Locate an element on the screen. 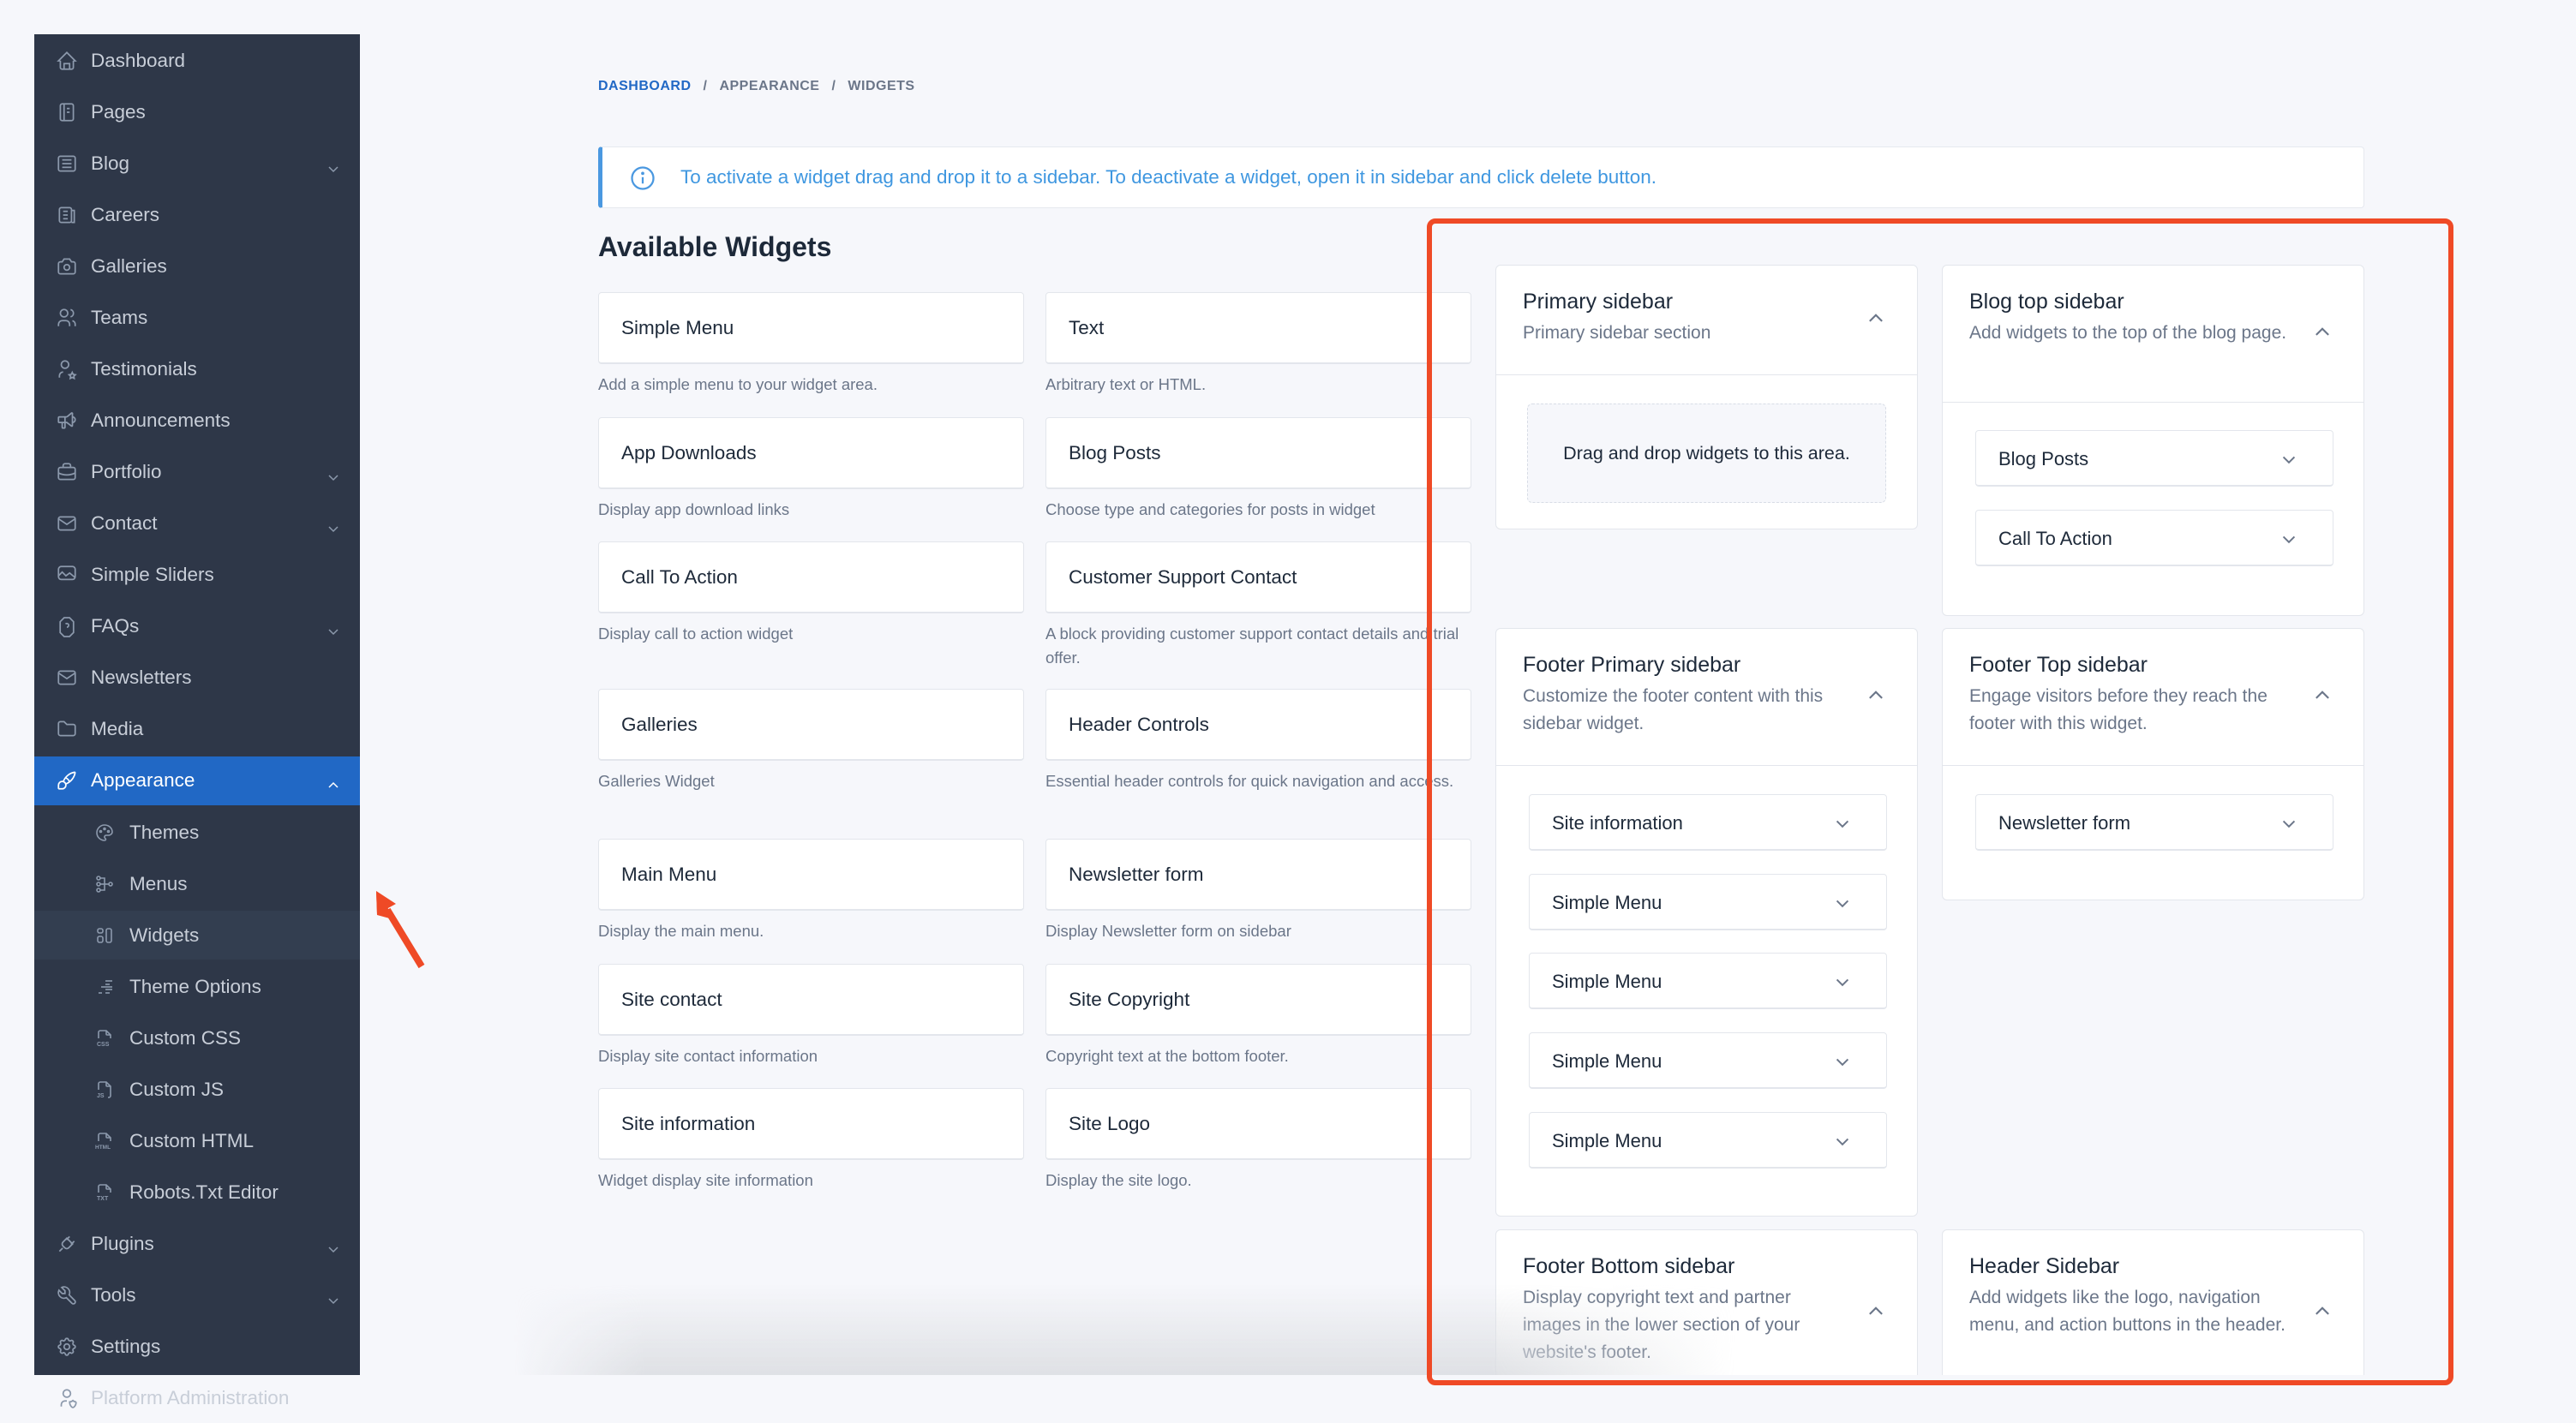  sidebar-item-custom-js: JS Custom JS is located at coordinates (197, 1090).